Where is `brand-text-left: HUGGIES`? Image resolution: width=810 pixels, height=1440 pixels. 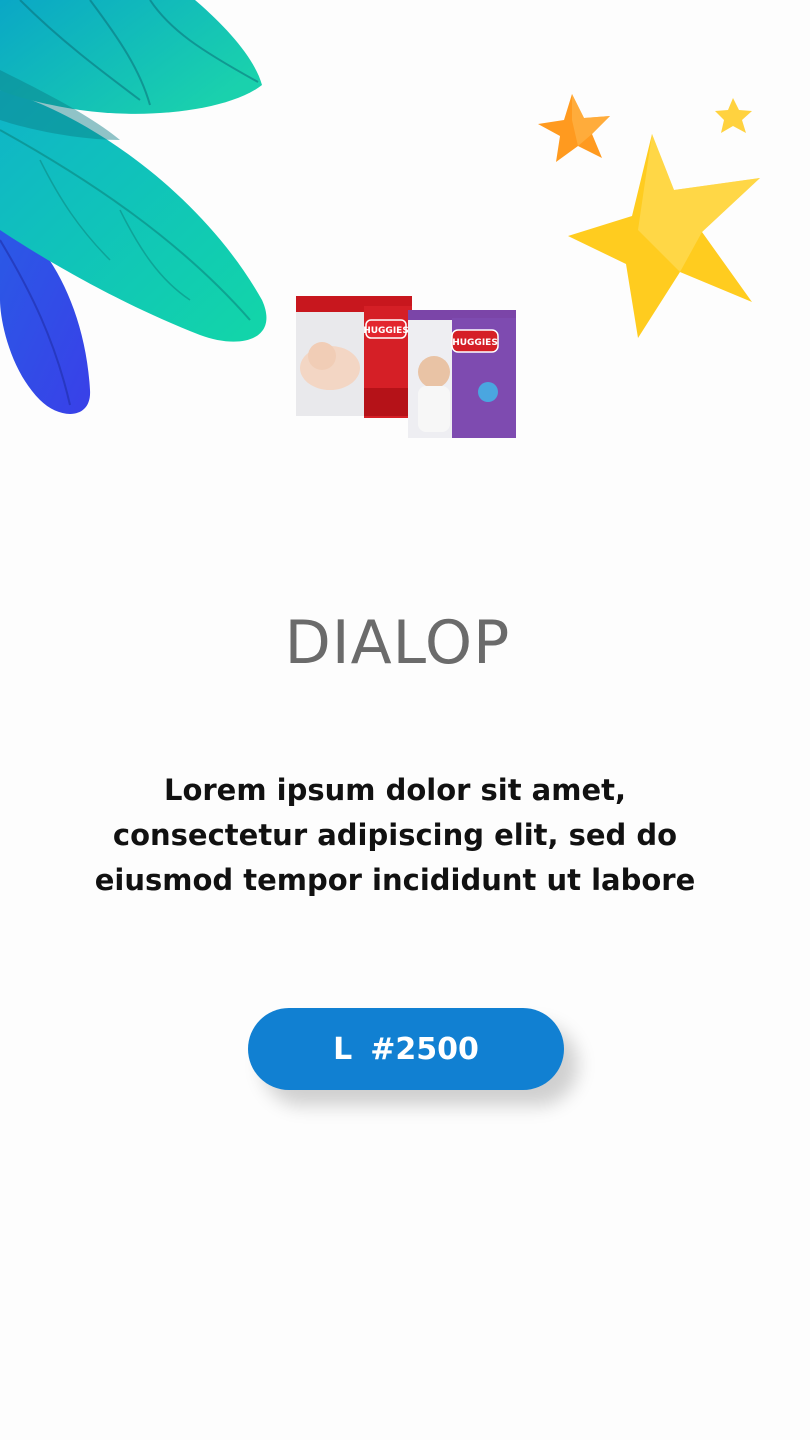
brand-text-left: HUGGIES is located at coordinates (386, 331).